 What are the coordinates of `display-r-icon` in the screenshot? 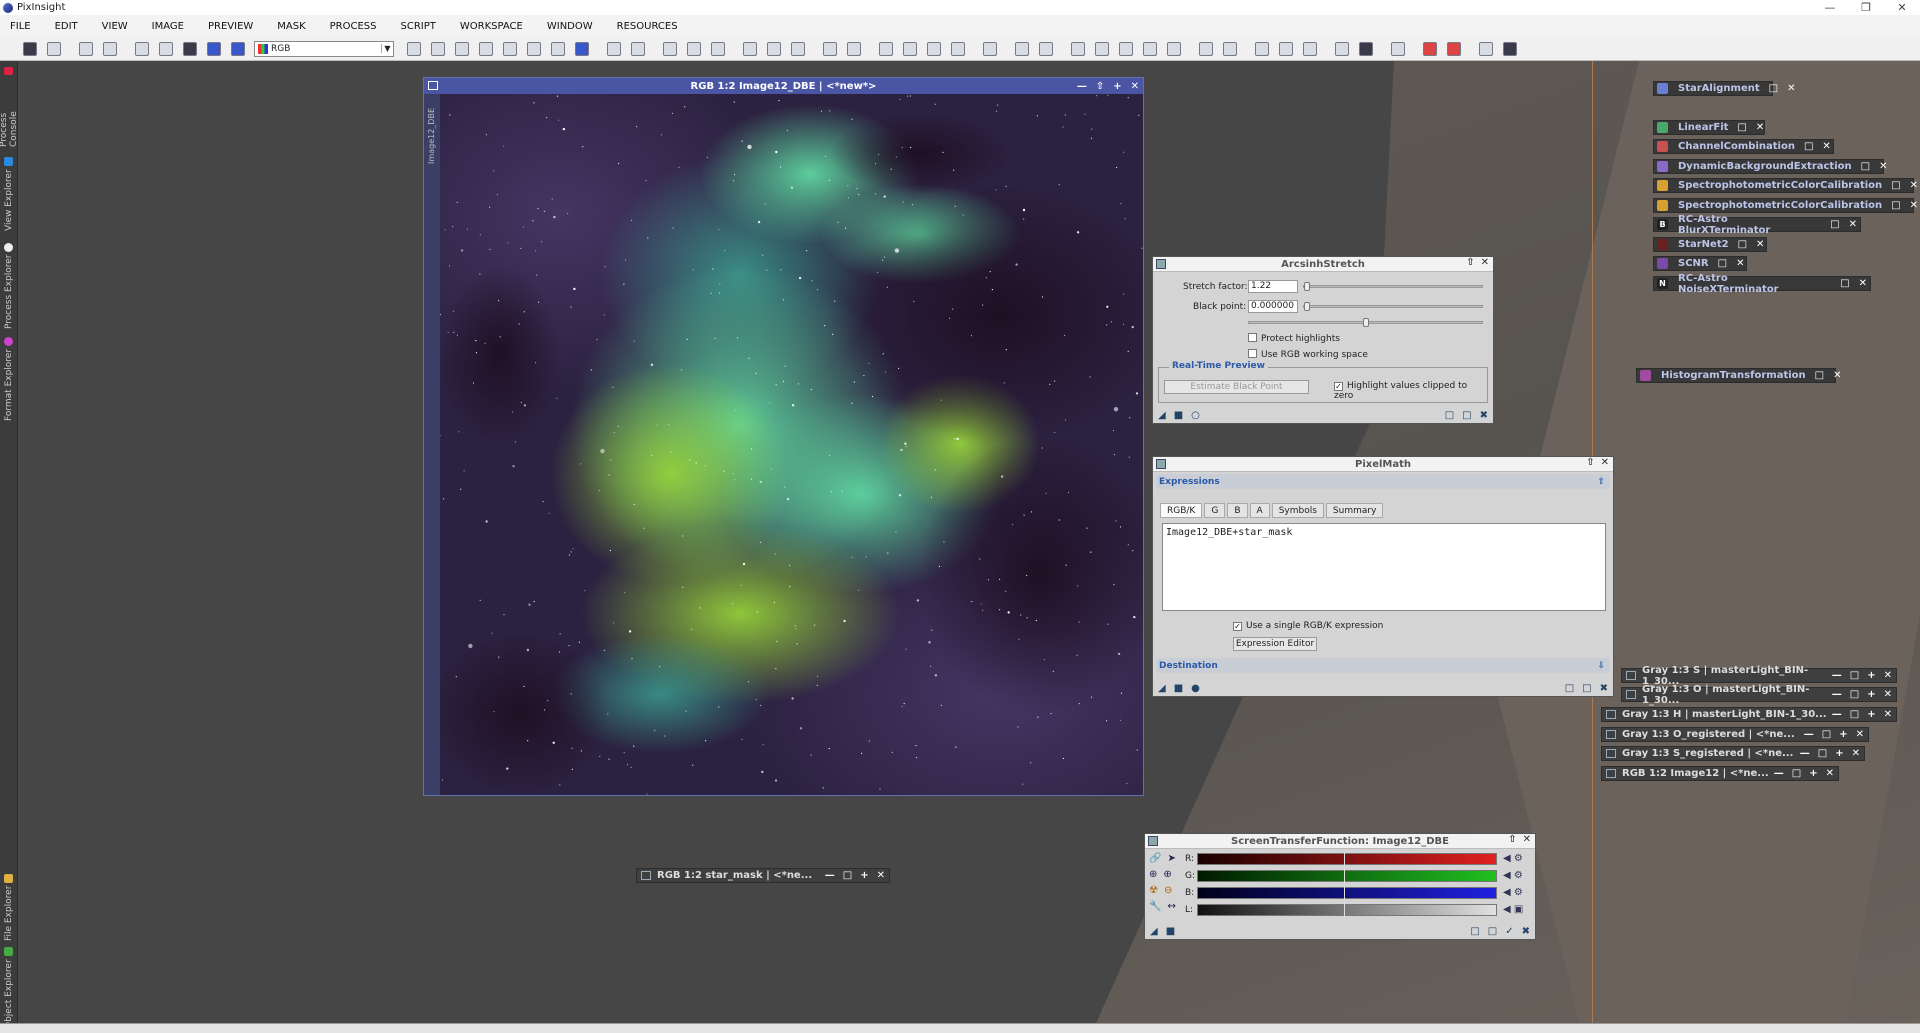 It's located at (774, 48).